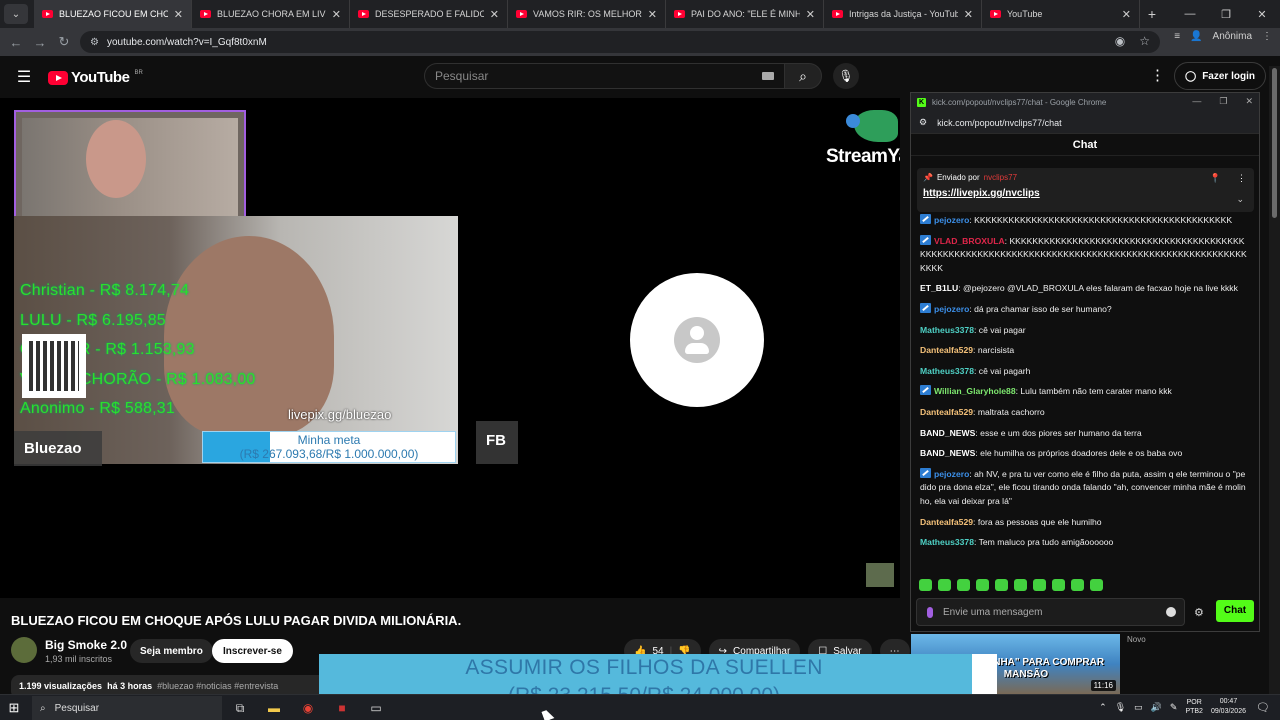 Image resolution: width=1280 pixels, height=720 pixels. I want to click on new-tab-button: +, so click(1152, 14).